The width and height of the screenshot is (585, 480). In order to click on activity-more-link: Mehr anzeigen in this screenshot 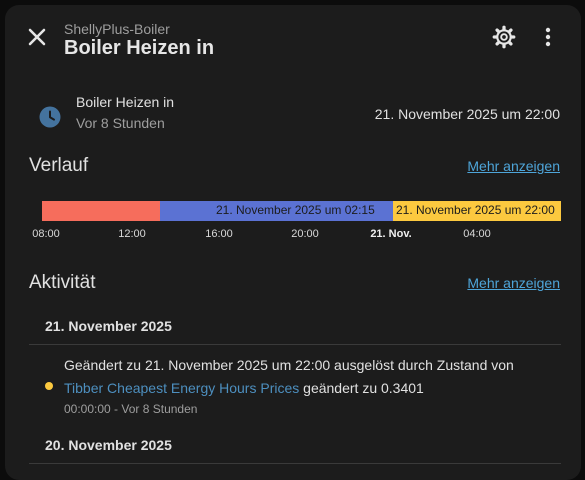, I will do `click(513, 283)`.